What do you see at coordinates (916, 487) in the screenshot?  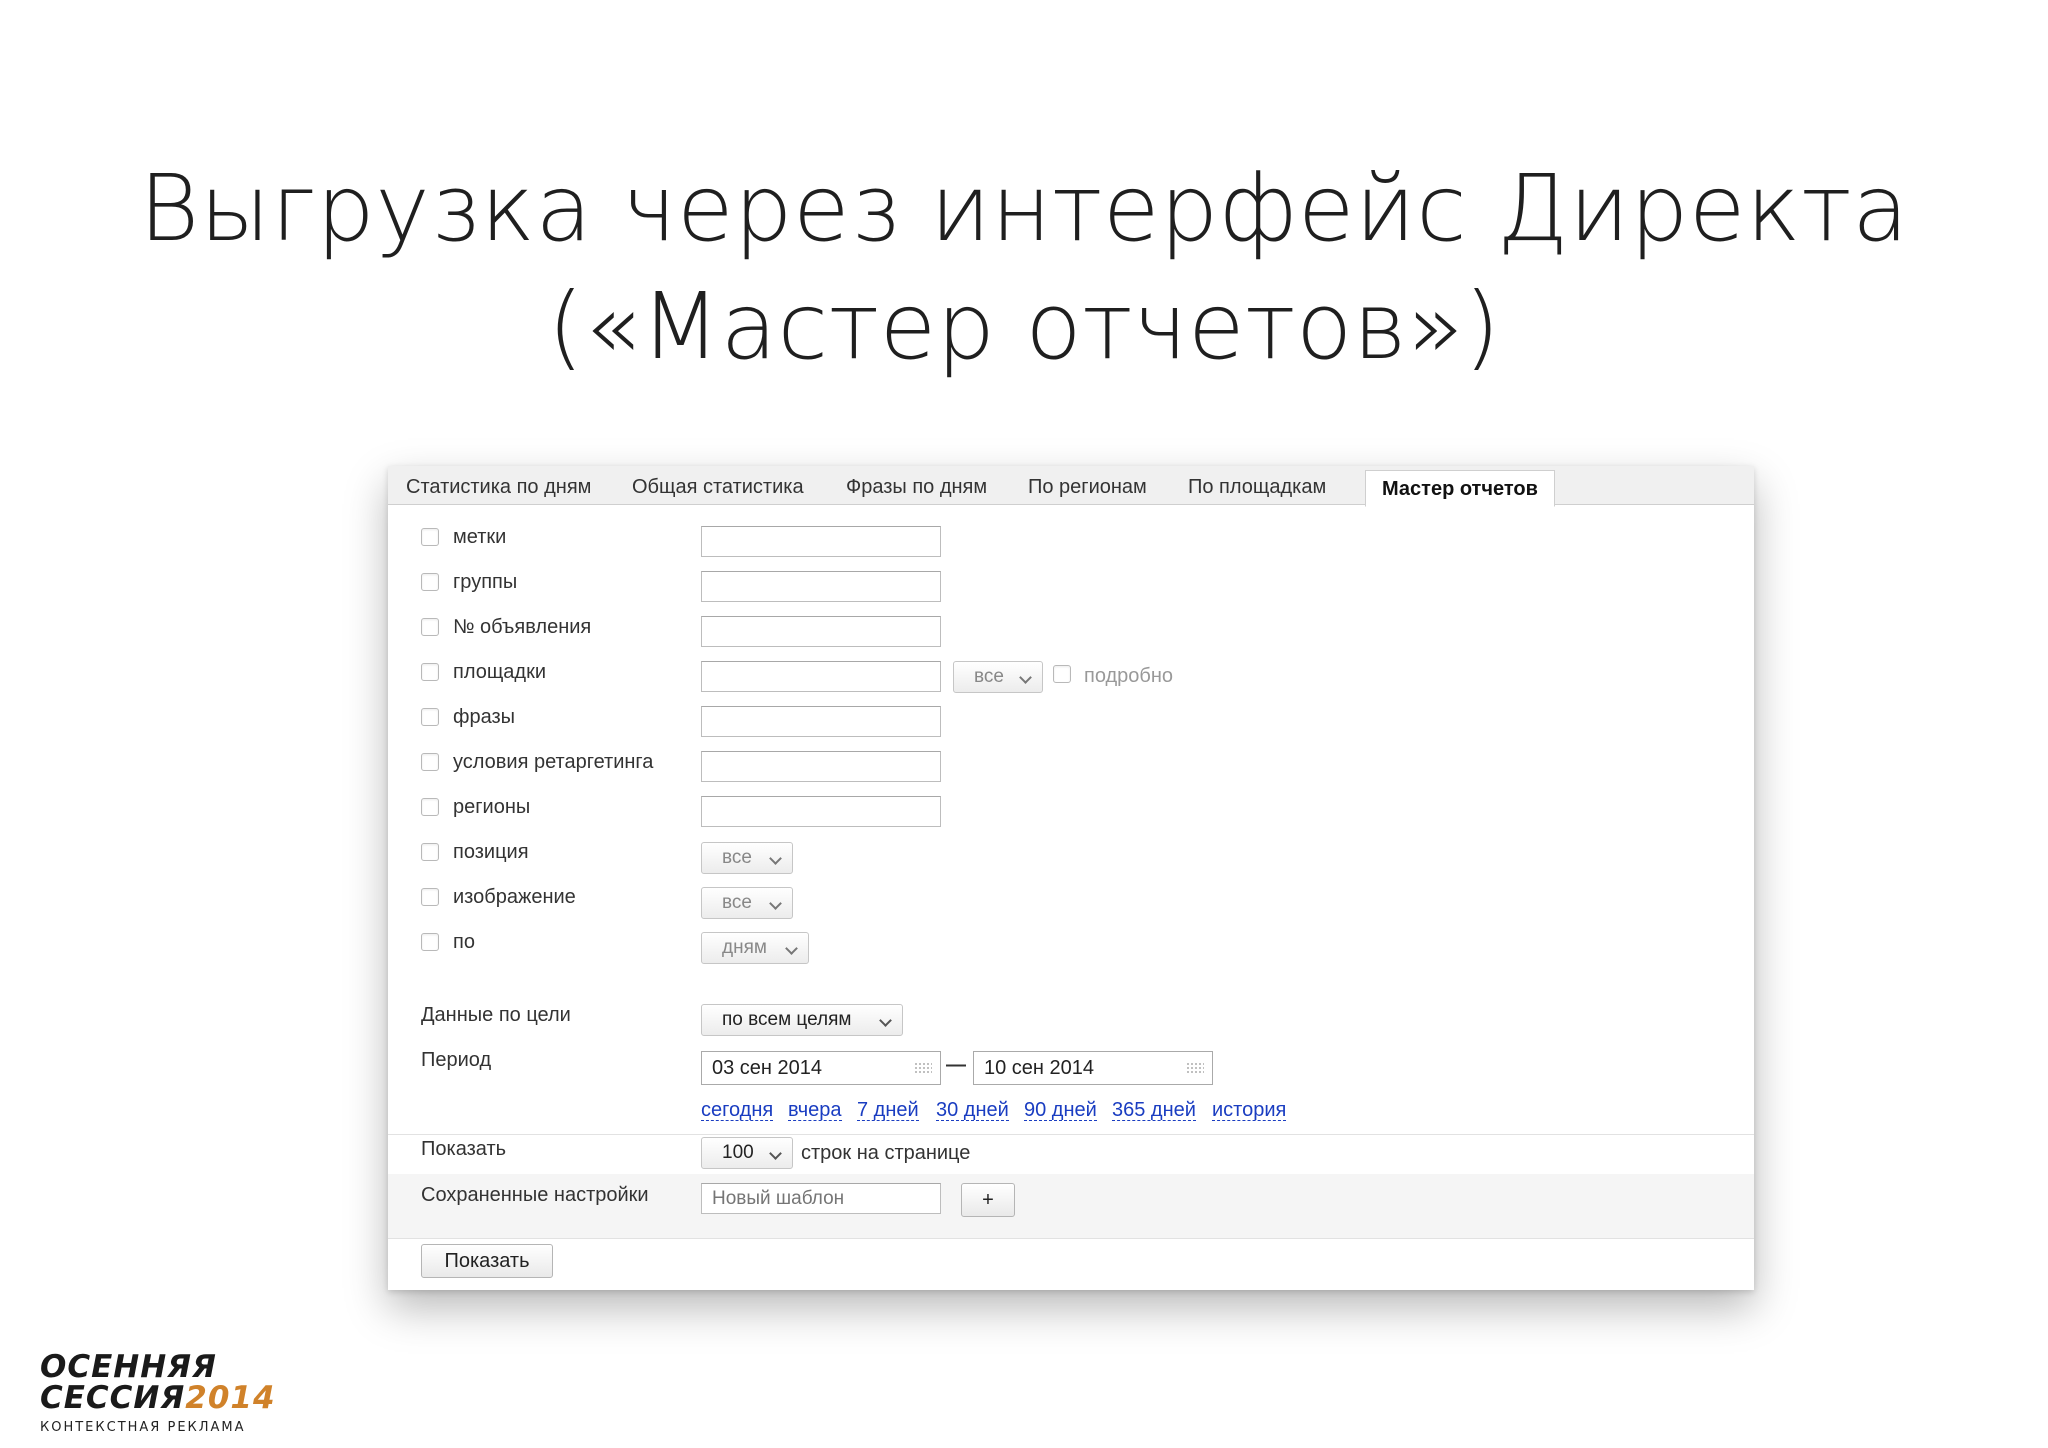 I see `tab-phrases-by-day: Фразы по дням` at bounding box center [916, 487].